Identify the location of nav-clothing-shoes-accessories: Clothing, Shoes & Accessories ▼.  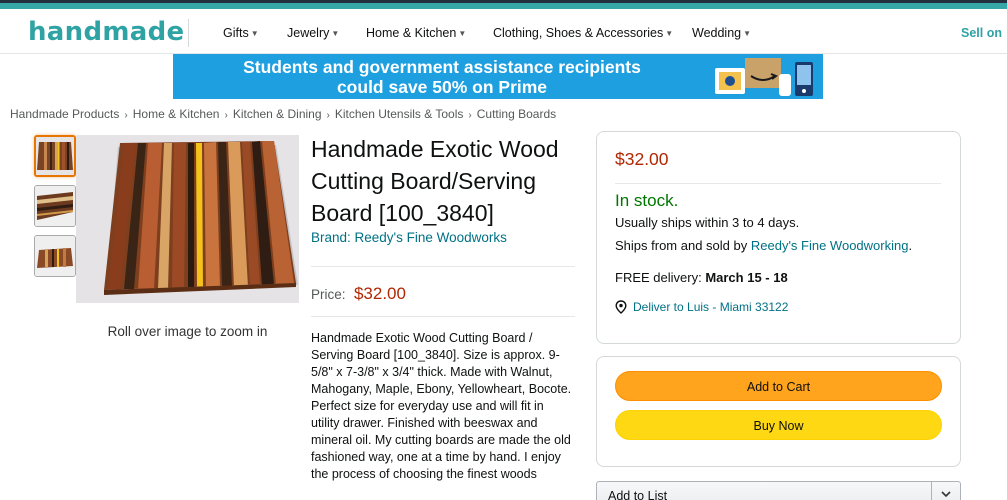
(583, 33).